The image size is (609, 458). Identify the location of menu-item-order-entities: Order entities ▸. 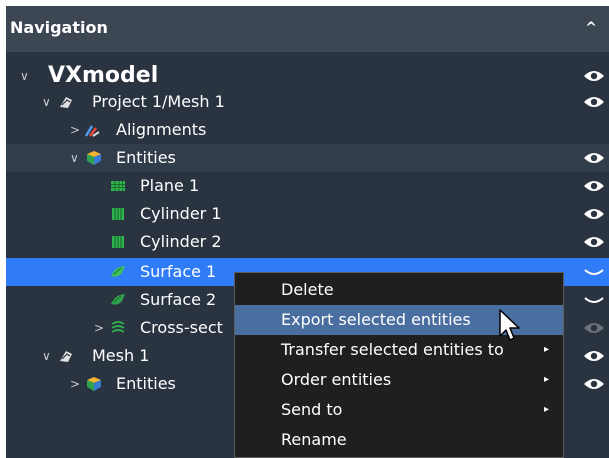
(399, 380).